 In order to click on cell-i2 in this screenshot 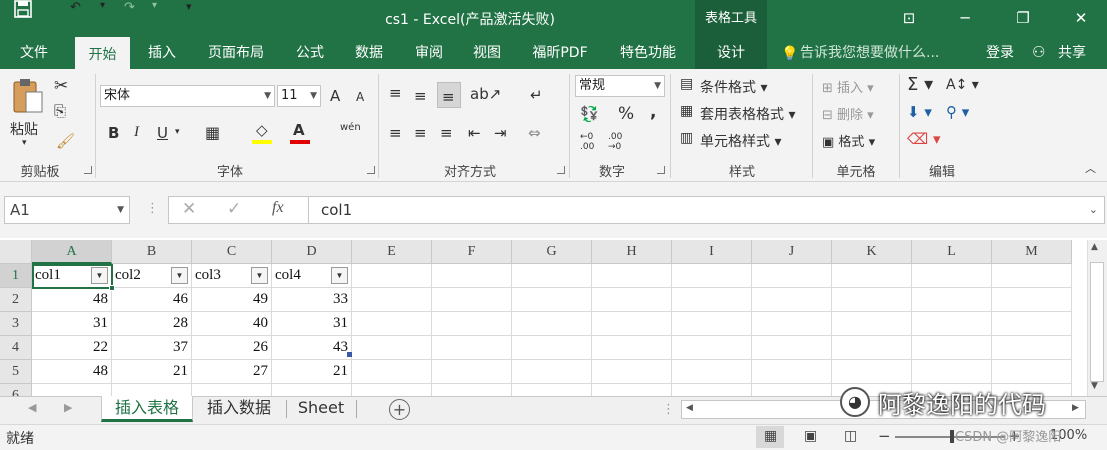, I will do `click(712, 300)`.